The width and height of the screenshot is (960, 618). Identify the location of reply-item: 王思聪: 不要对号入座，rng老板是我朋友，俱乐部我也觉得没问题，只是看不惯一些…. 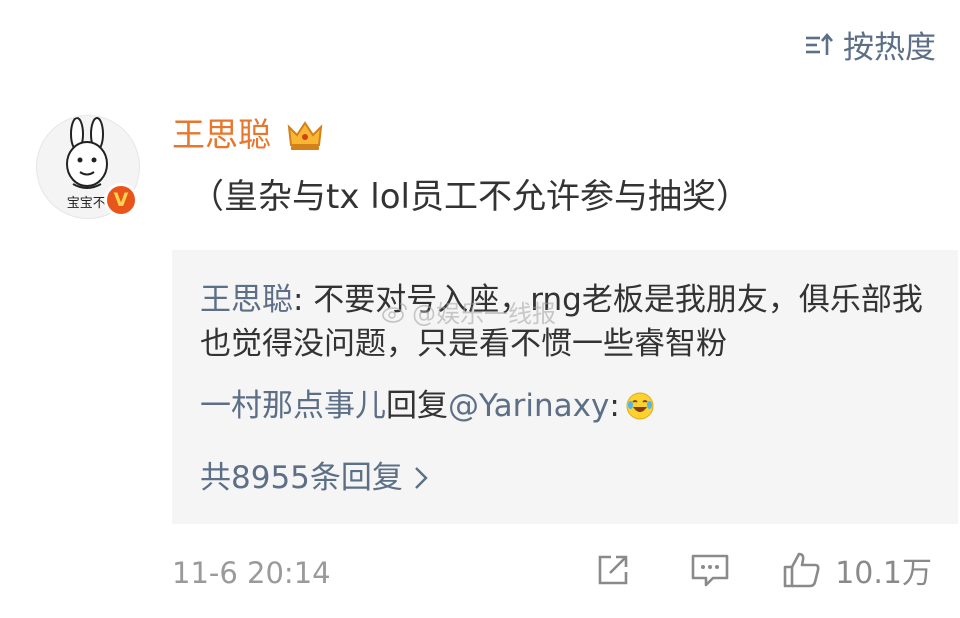
(570, 322).